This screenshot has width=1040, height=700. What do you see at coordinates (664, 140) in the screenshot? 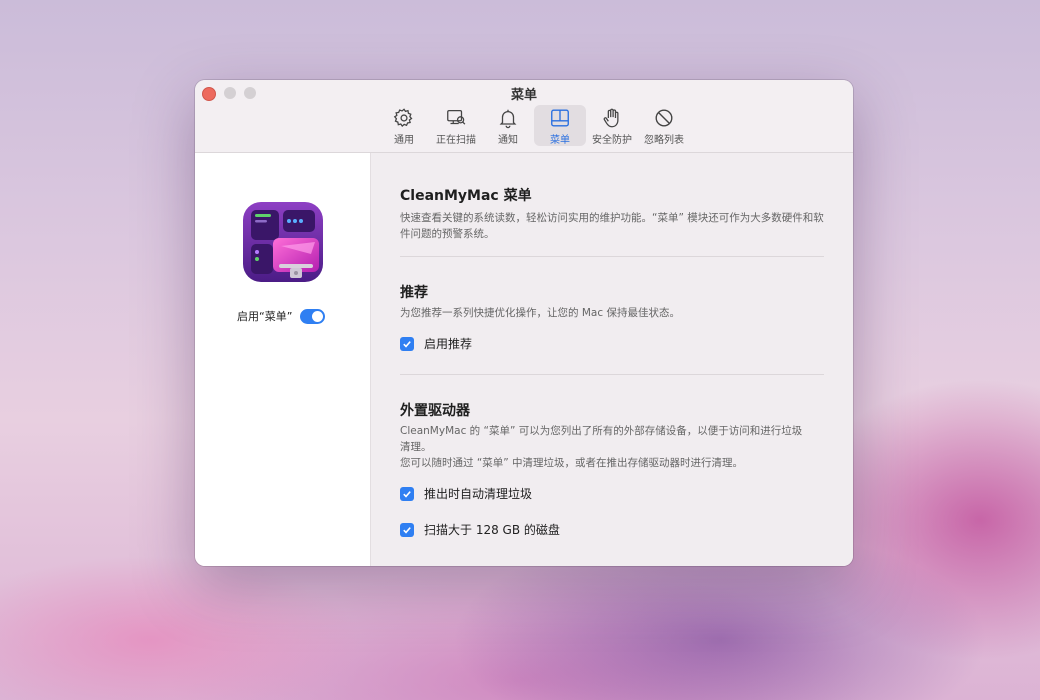
I see `tab-label: 忽略列表` at bounding box center [664, 140].